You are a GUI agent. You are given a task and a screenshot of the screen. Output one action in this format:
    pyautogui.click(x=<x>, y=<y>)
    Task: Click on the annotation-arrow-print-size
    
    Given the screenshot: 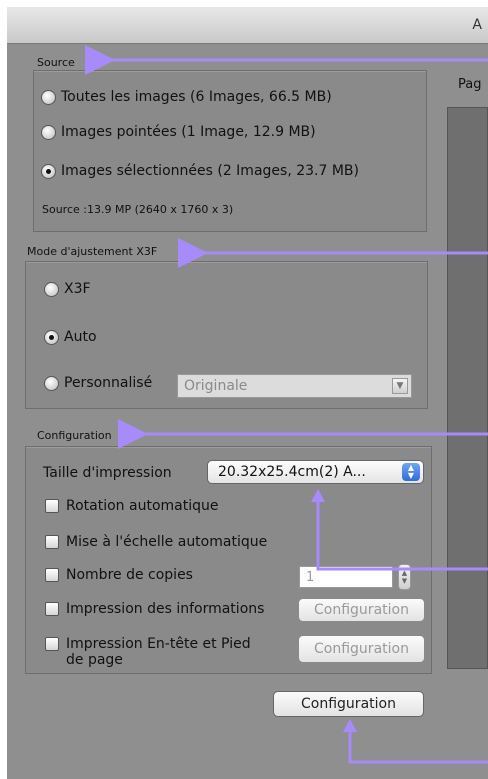 What is the action you would take?
    pyautogui.click(x=402, y=535)
    